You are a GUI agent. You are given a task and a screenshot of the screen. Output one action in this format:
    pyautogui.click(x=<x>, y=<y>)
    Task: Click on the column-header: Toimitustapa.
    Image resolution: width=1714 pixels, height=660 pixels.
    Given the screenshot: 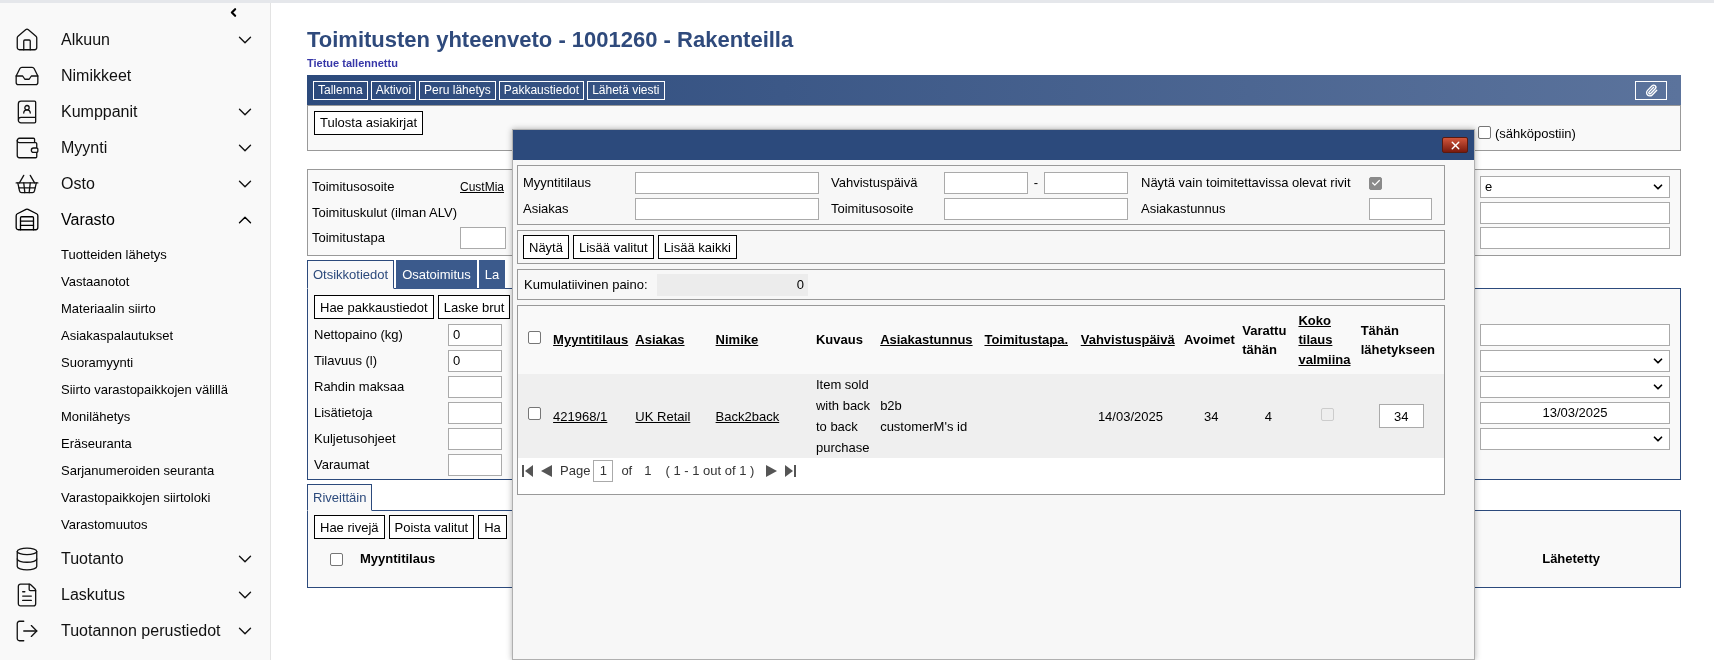 What is the action you would take?
    pyautogui.click(x=1026, y=340)
    